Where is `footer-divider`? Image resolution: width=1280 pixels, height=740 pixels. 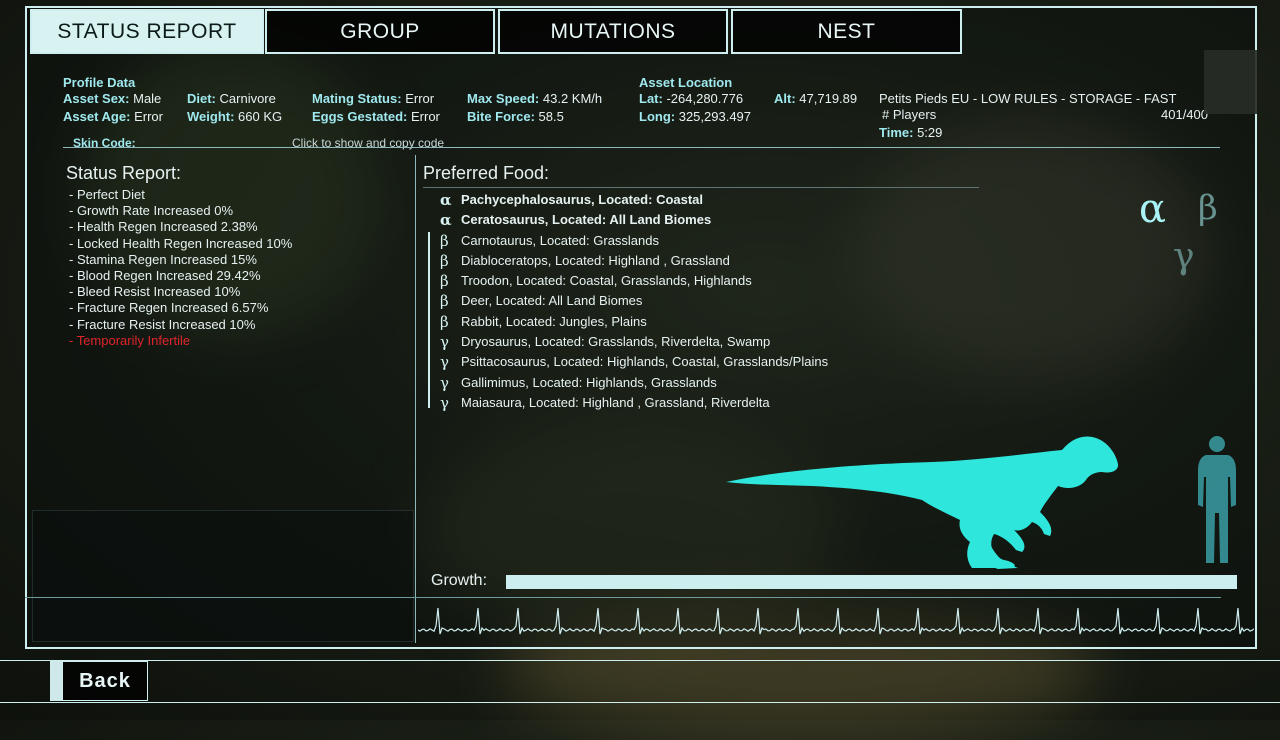
footer-divider is located at coordinates (623, 597).